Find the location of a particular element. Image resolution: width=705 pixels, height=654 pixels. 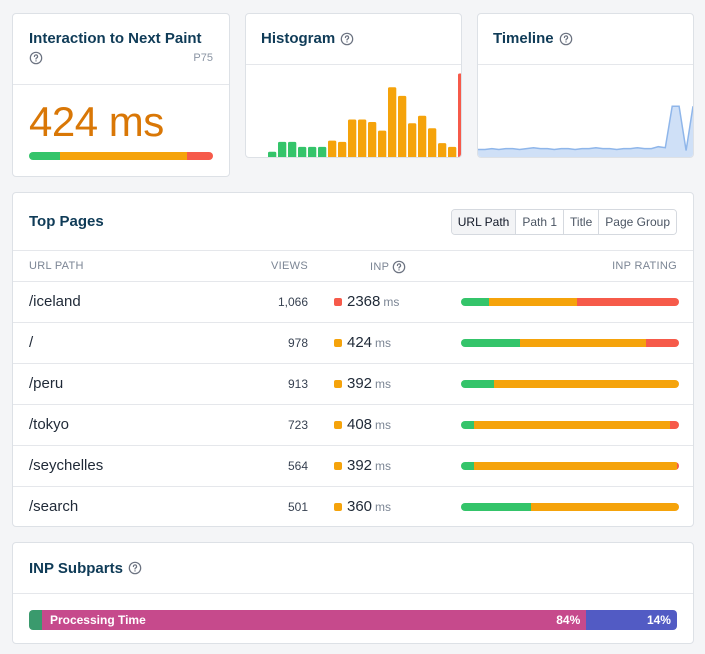

percentile-label: P75 is located at coordinates (203, 58).